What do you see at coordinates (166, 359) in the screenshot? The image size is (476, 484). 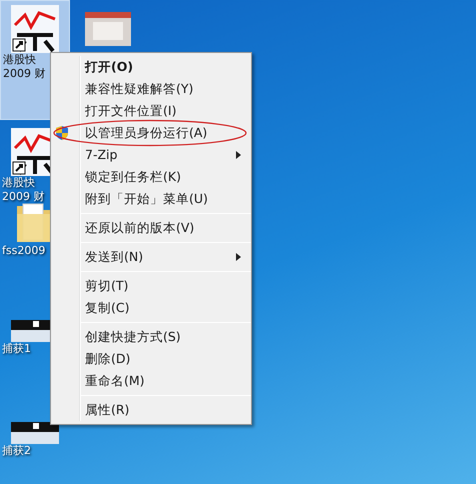 I see `menu-item: 删除(D)` at bounding box center [166, 359].